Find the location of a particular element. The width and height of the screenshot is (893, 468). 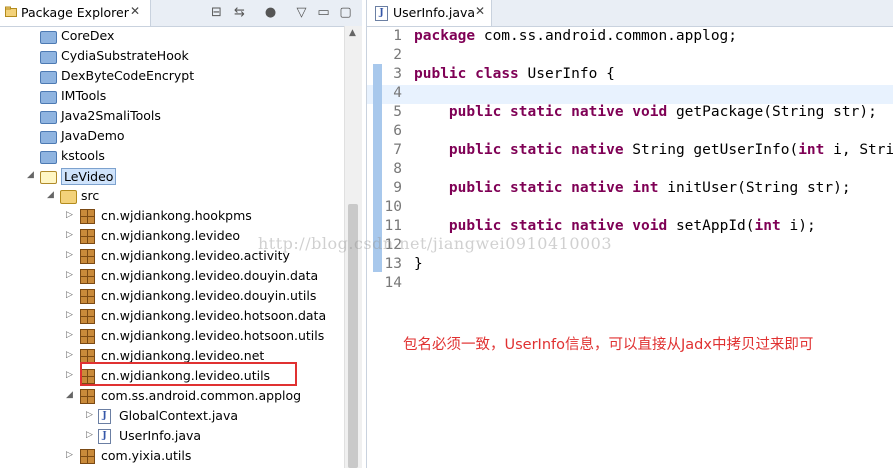

tree-item: ▷ cn.wjdiankong.levideo.hotsoon.utils is located at coordinates (172, 336).